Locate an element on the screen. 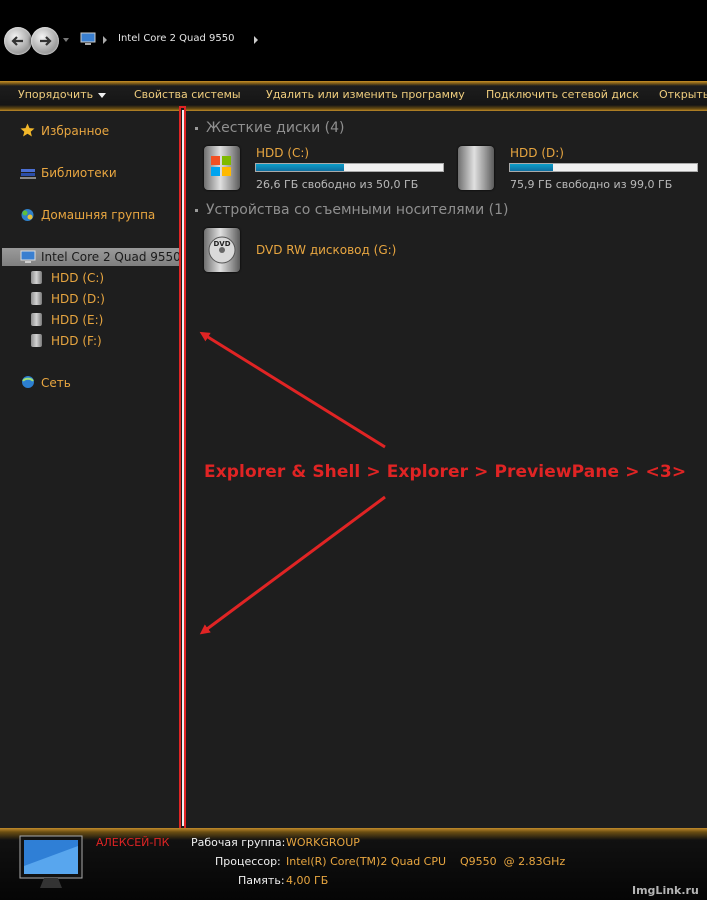 This screenshot has width=707, height=900. sidebar-item-drive-d: HDD (D:) is located at coordinates (78, 299).